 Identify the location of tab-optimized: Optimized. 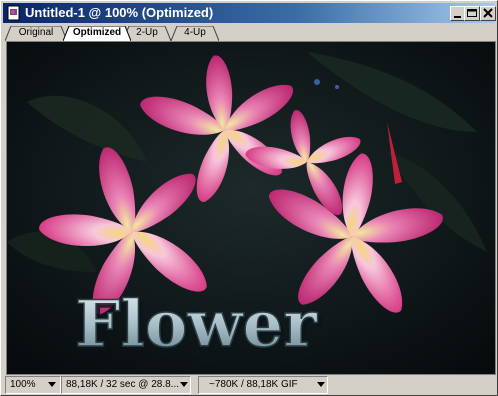
(97, 33).